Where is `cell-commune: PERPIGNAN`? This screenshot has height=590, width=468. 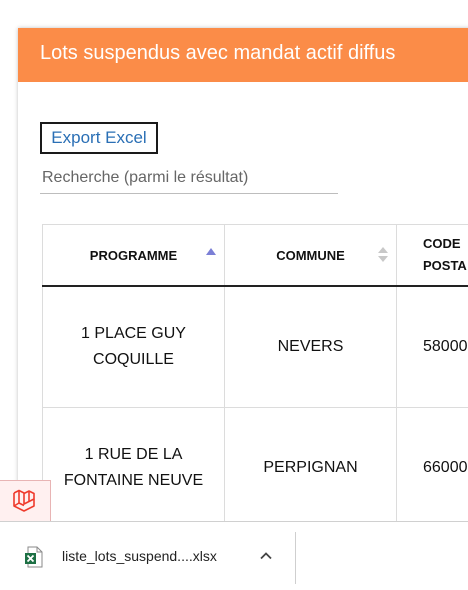
cell-commune: PERPIGNAN is located at coordinates (311, 468).